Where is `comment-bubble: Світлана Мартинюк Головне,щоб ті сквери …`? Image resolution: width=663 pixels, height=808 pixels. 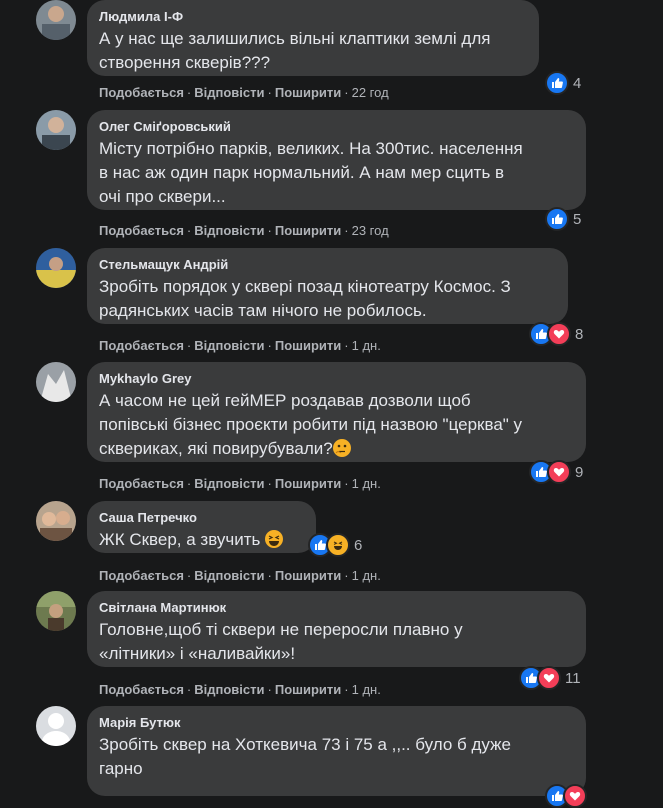 comment-bubble: Світлана Мартинюк Головне,щоб ті сквери … is located at coordinates (336, 629).